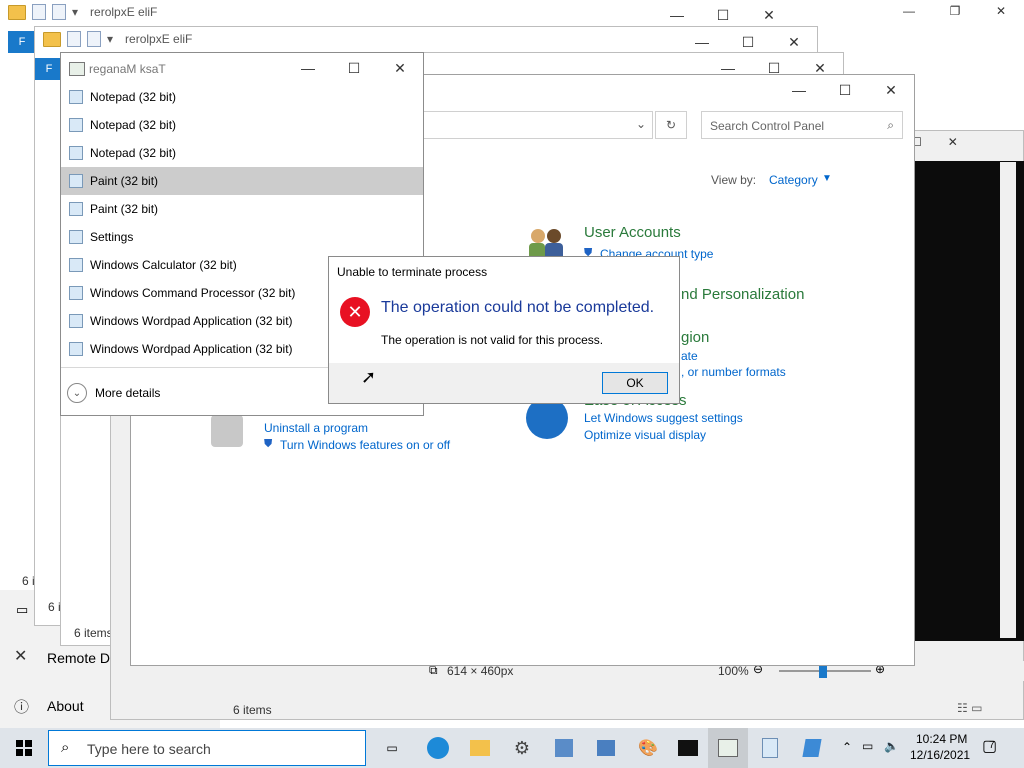 The image size is (1024, 768). What do you see at coordinates (149, 749) in the screenshot?
I see `search-input: Type here to search` at bounding box center [149, 749].